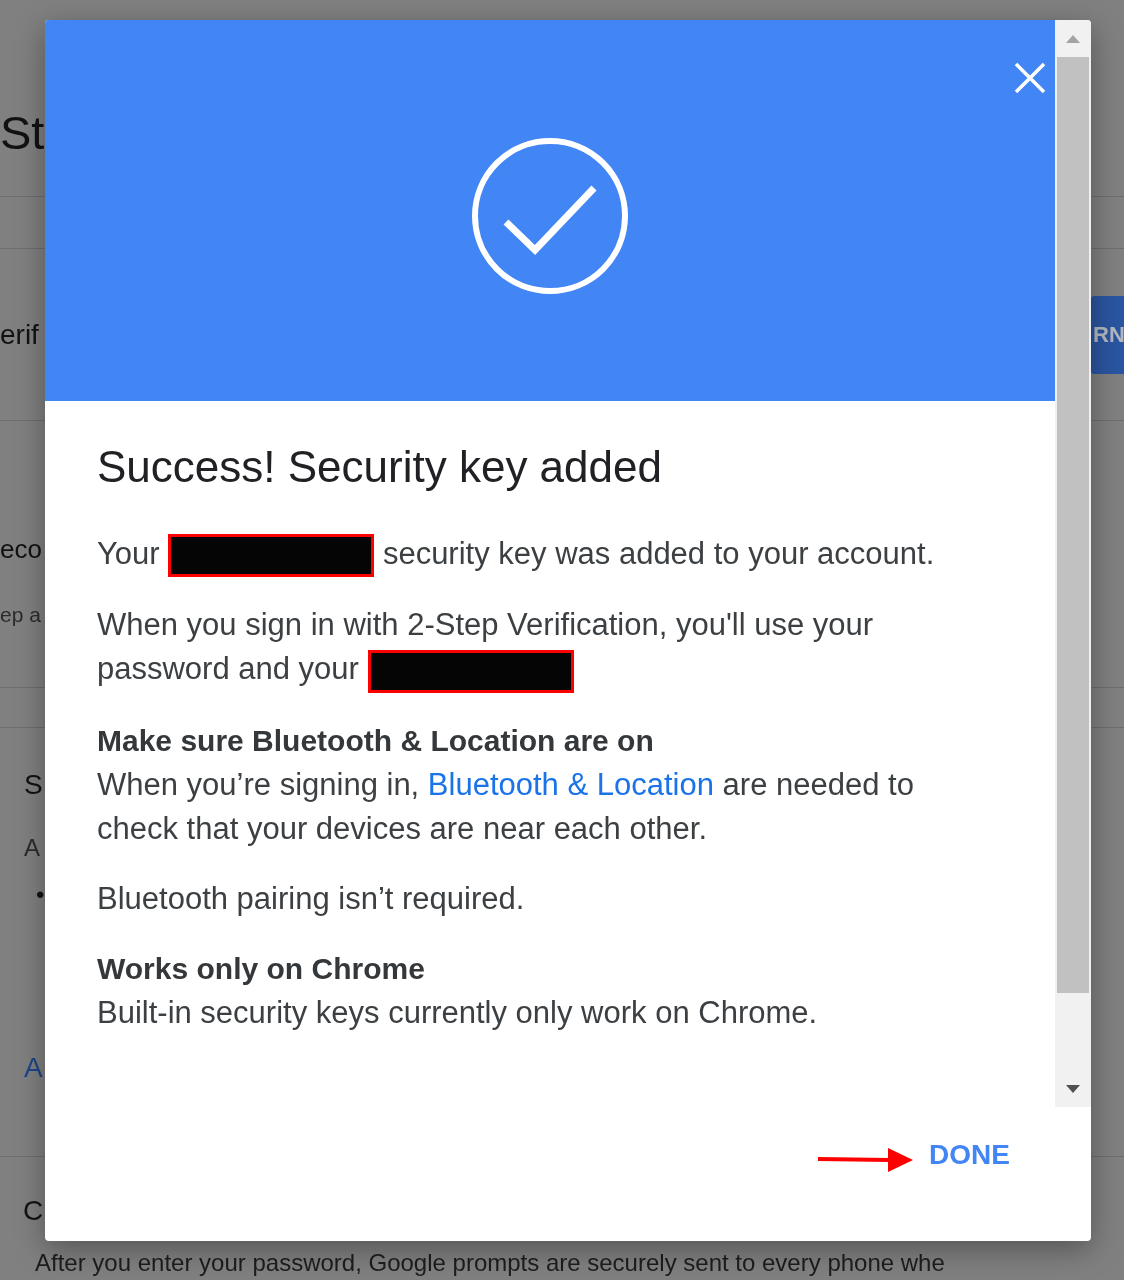 This screenshot has width=1124, height=1280. What do you see at coordinates (658, 553) in the screenshot?
I see `body-text: security key was added to your account.` at bounding box center [658, 553].